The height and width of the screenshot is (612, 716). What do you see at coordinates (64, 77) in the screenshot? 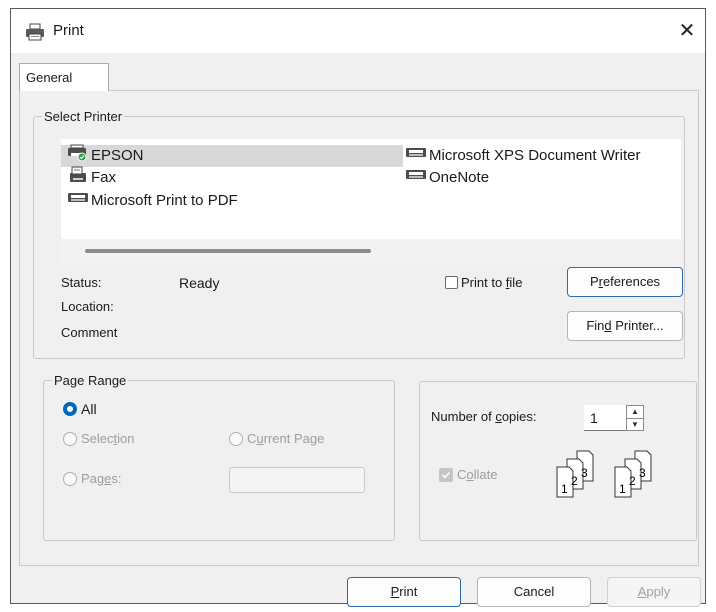
I see `tab-general: General` at bounding box center [64, 77].